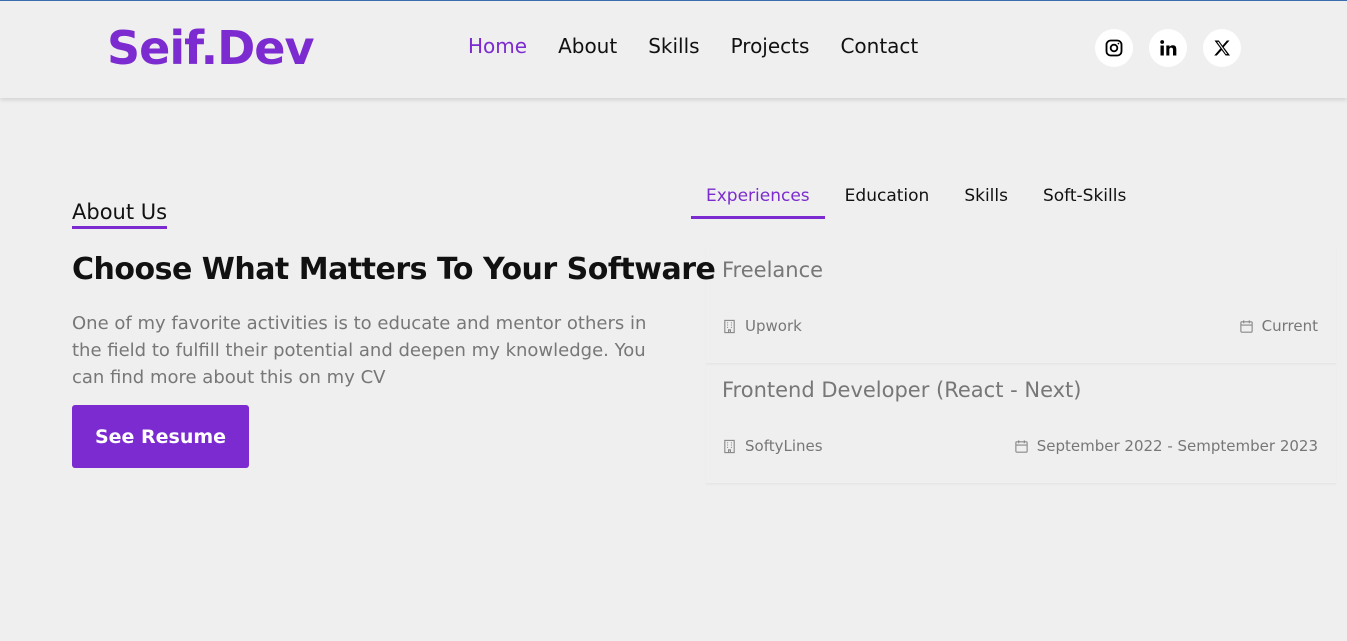  I want to click on experience-period: Current, so click(1289, 326).